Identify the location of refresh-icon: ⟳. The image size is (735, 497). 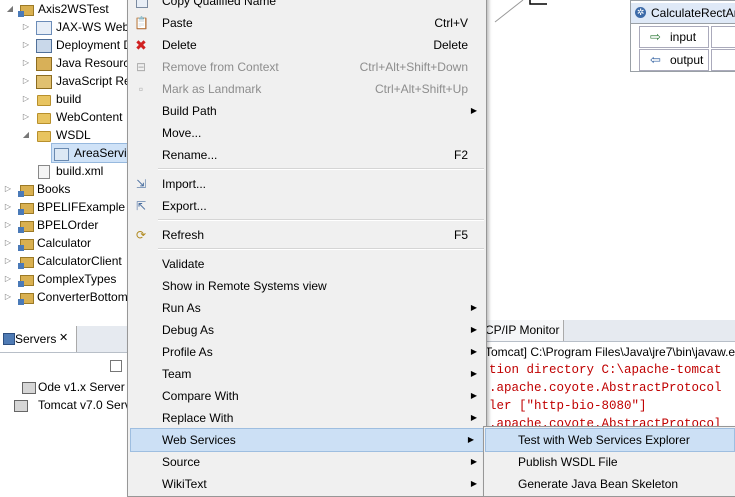
(141, 235).